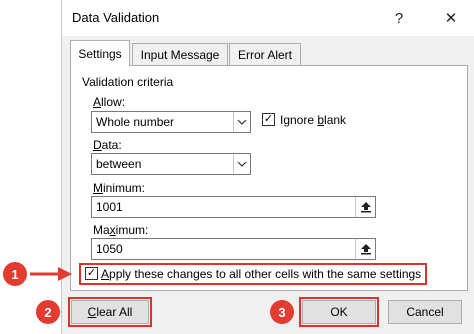  What do you see at coordinates (128, 82) in the screenshot?
I see `validation-criteria-heading: Validation criteria` at bounding box center [128, 82].